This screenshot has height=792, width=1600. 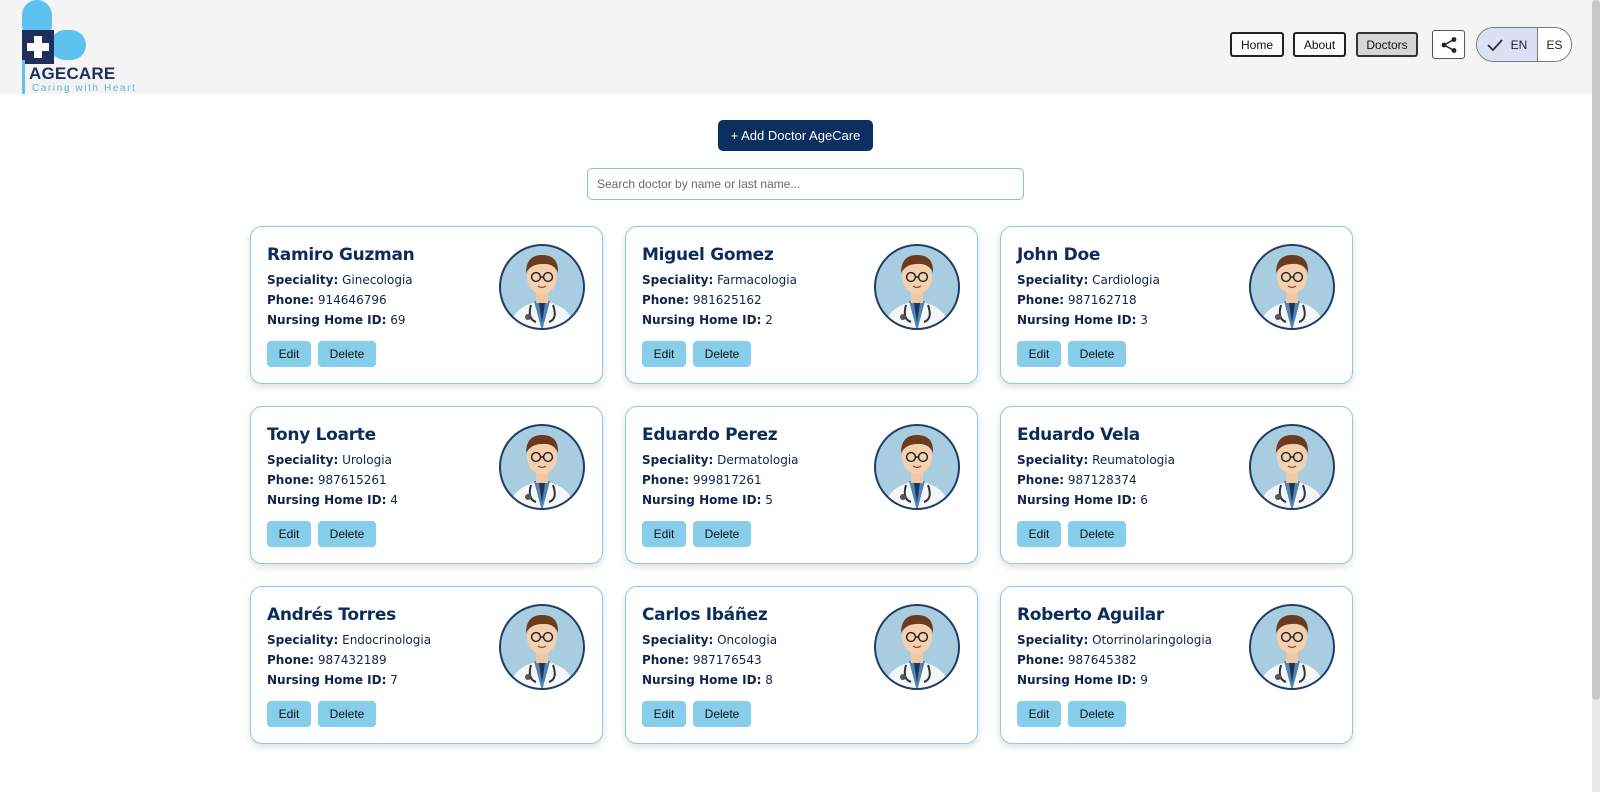 I want to click on speciality-value: Farmacologia, so click(x=757, y=280).